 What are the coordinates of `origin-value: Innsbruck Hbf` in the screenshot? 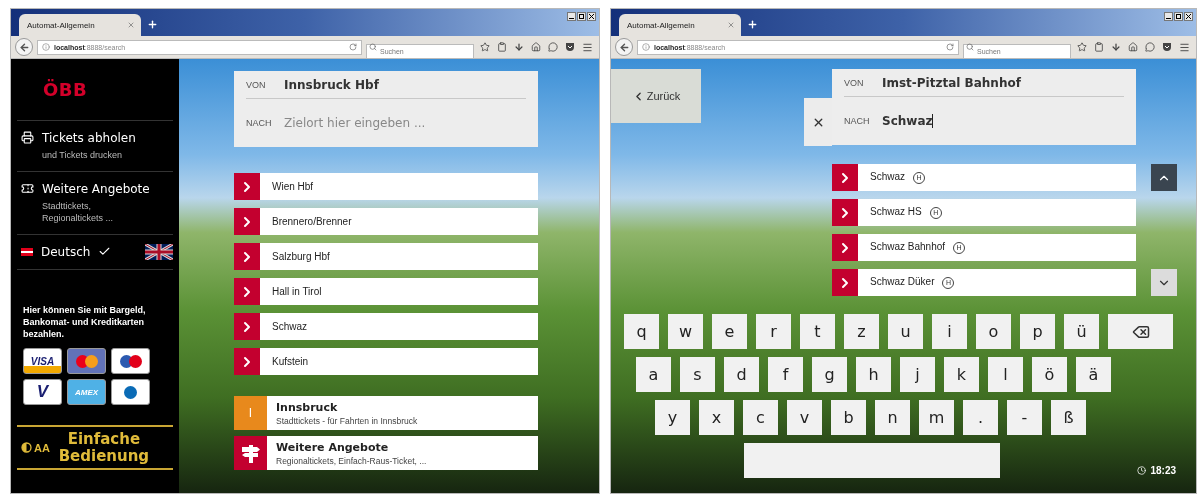 It's located at (331, 84).